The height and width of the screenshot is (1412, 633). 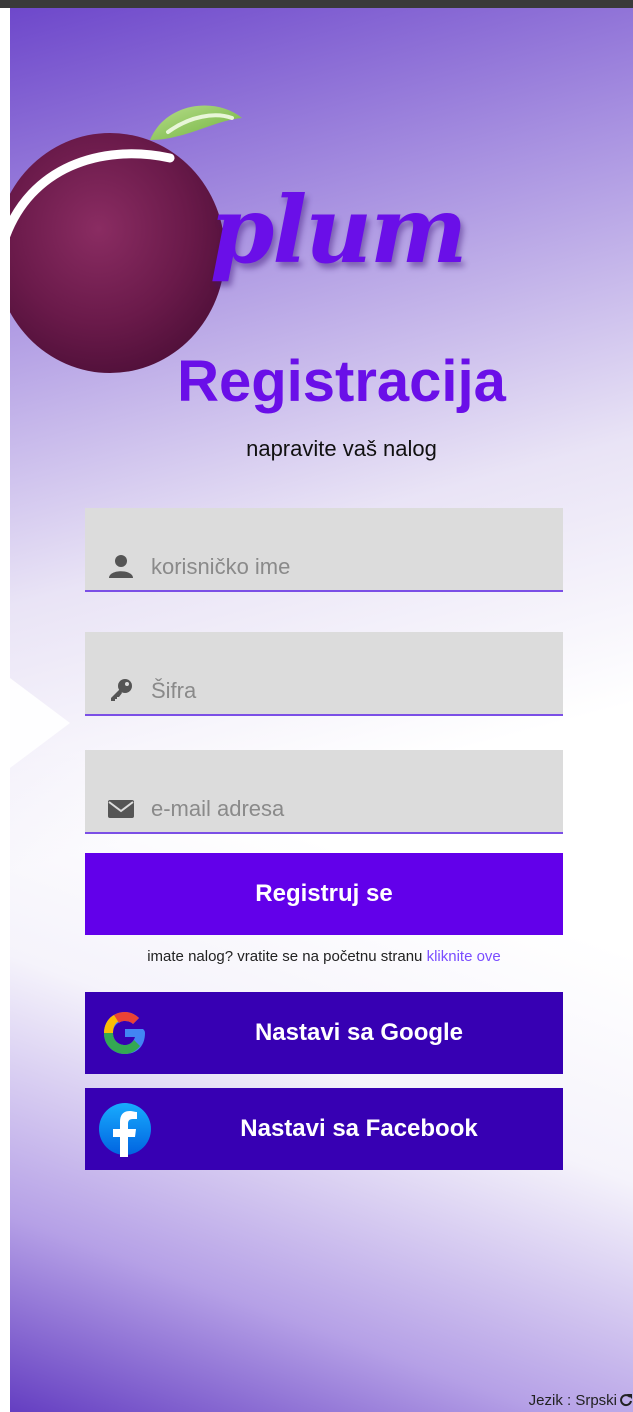 What do you see at coordinates (464, 956) in the screenshot?
I see `login-link: kliknite ove` at bounding box center [464, 956].